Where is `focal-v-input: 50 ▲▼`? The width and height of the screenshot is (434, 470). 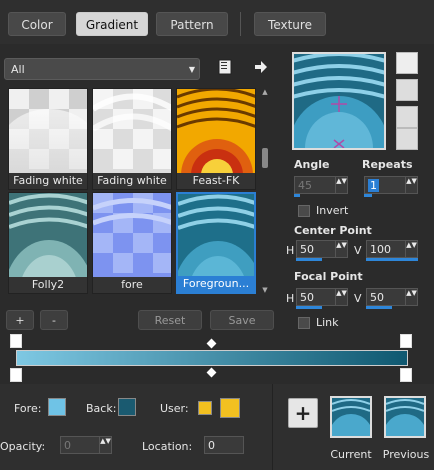 focal-v-input: 50 ▲▼ is located at coordinates (392, 297).